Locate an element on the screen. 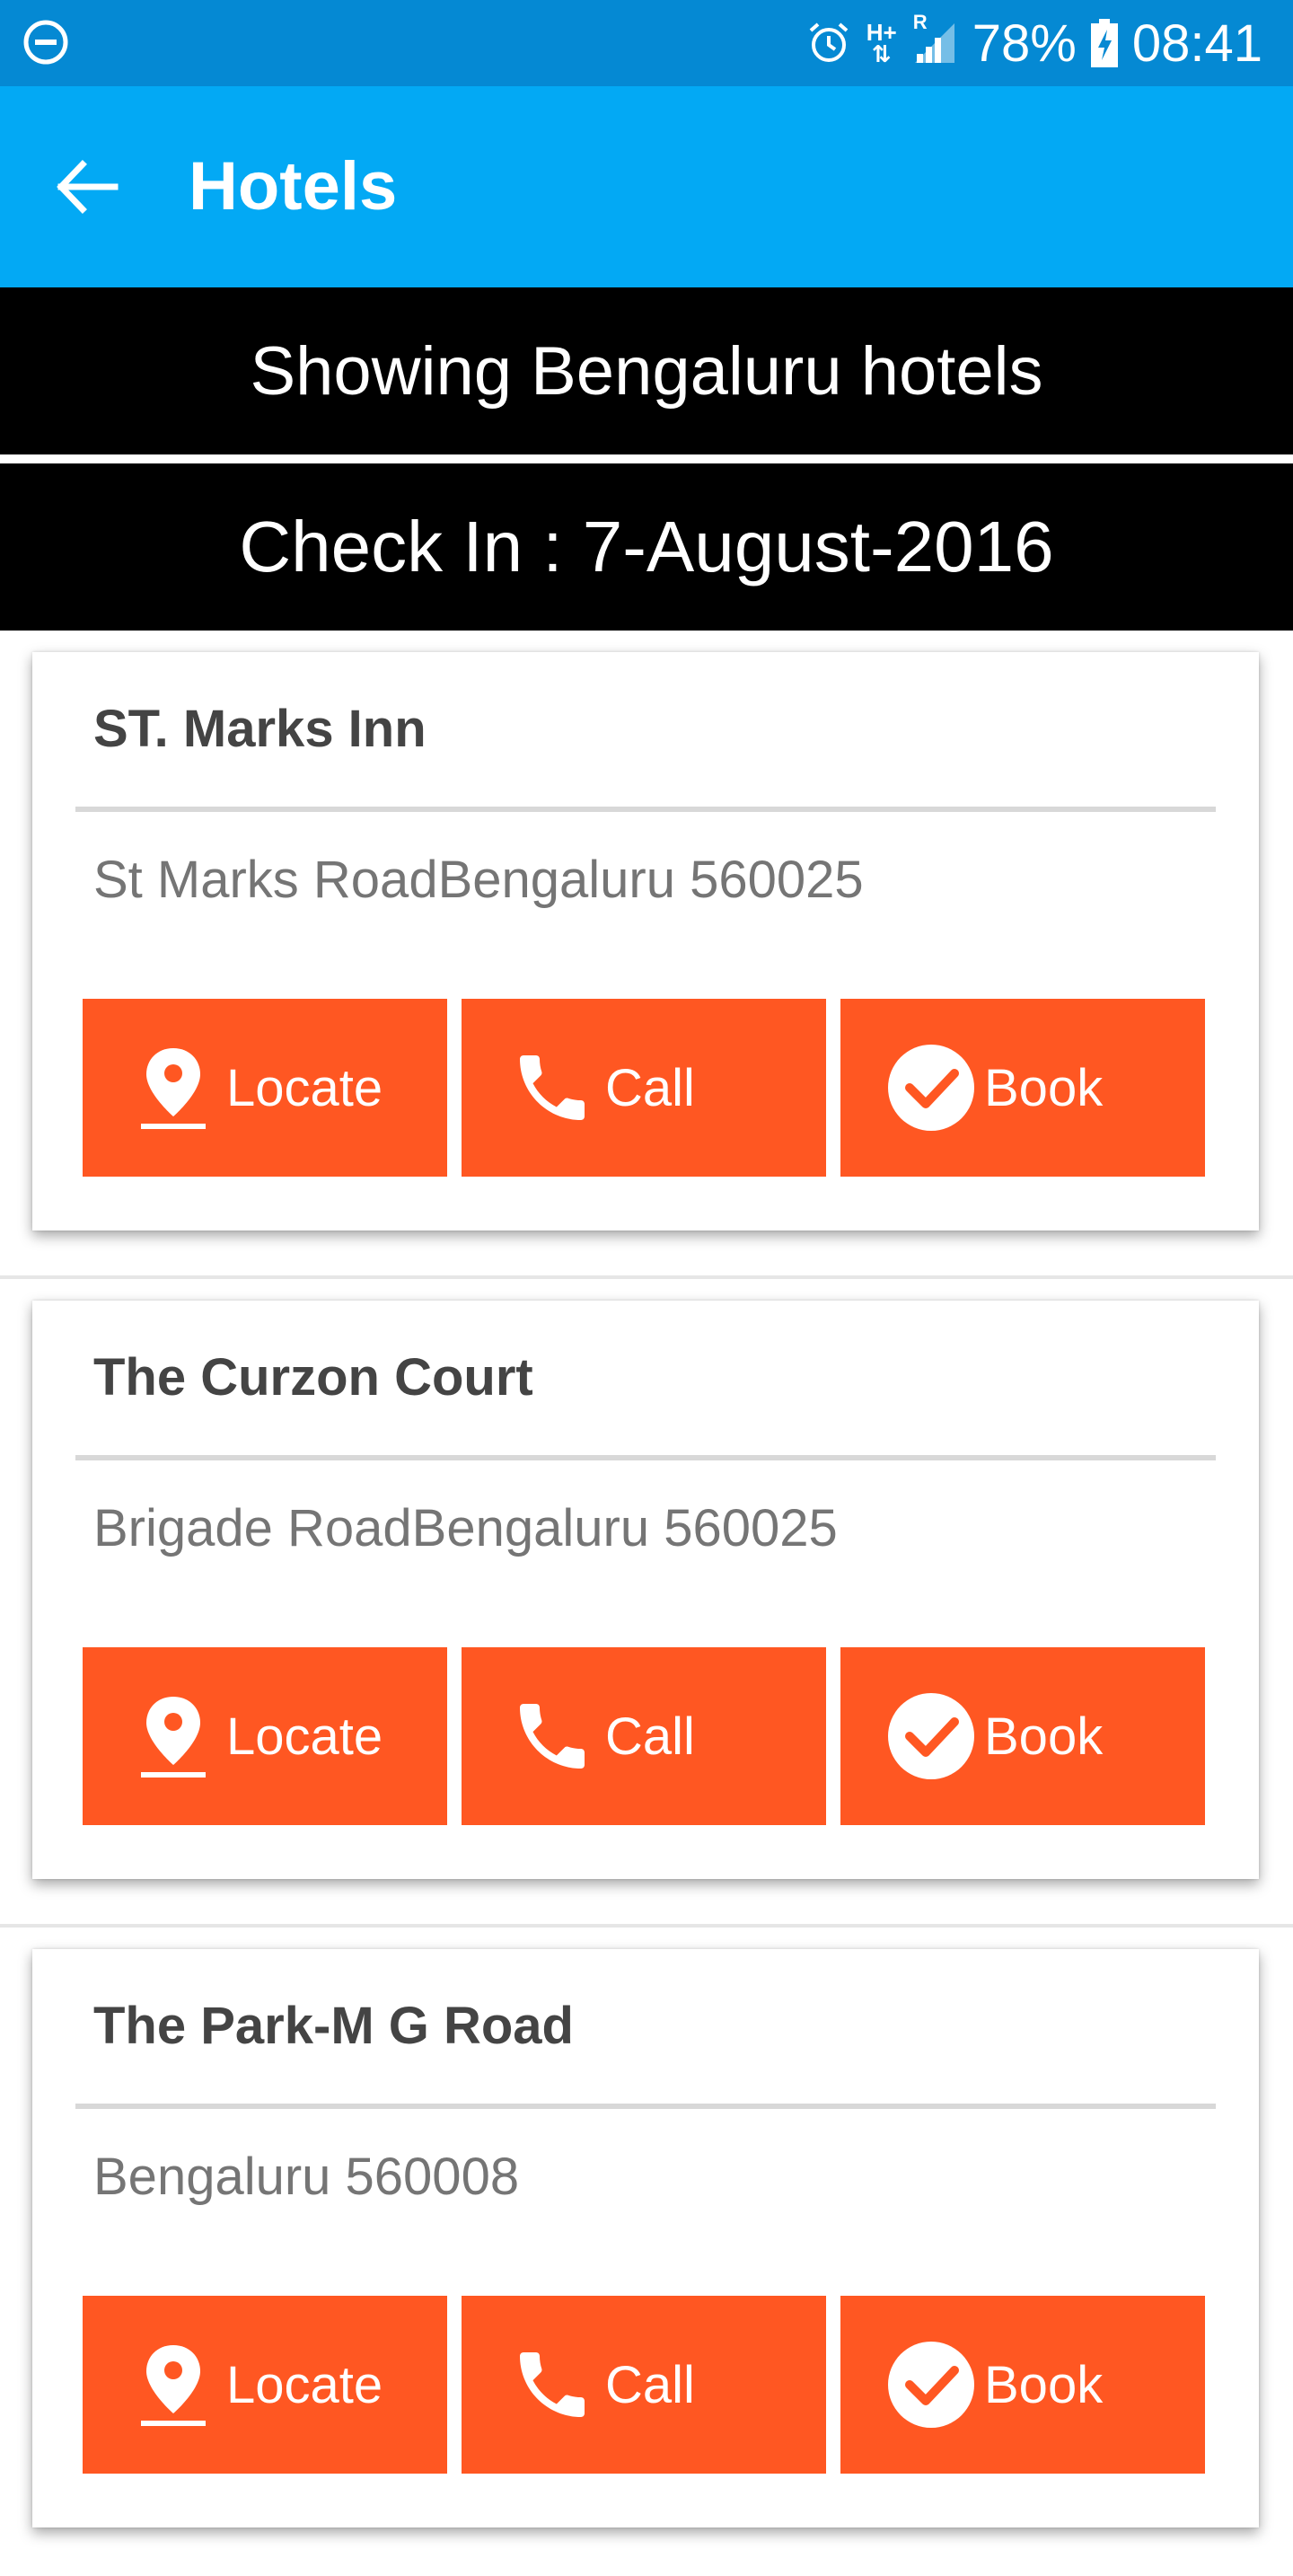  alarm-icon is located at coordinates (828, 43).